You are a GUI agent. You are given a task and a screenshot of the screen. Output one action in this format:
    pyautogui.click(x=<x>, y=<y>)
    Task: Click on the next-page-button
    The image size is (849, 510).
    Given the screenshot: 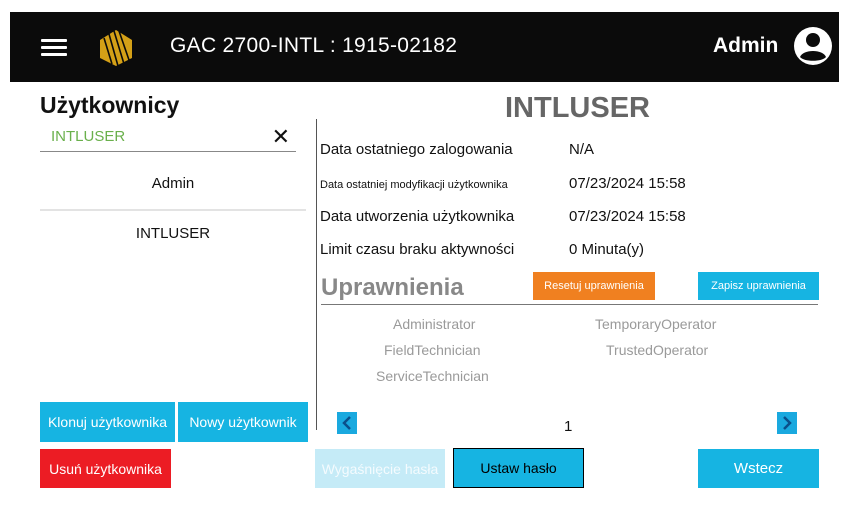 What is the action you would take?
    pyautogui.click(x=787, y=423)
    